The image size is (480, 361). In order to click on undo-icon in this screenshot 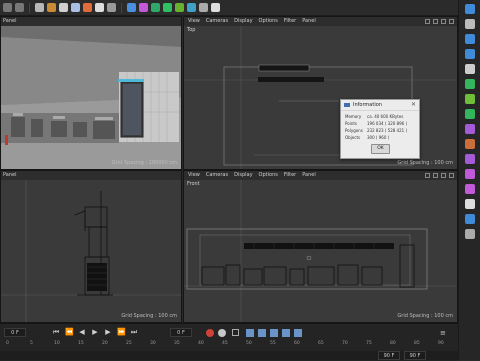, I will do `click(7, 7)`.